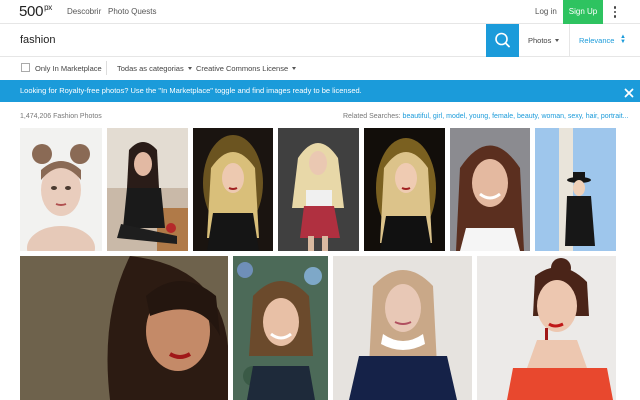 Image resolution: width=640 pixels, height=400 pixels. Describe the element at coordinates (456, 116) in the screenshot. I see `related-search-link: model,` at that location.